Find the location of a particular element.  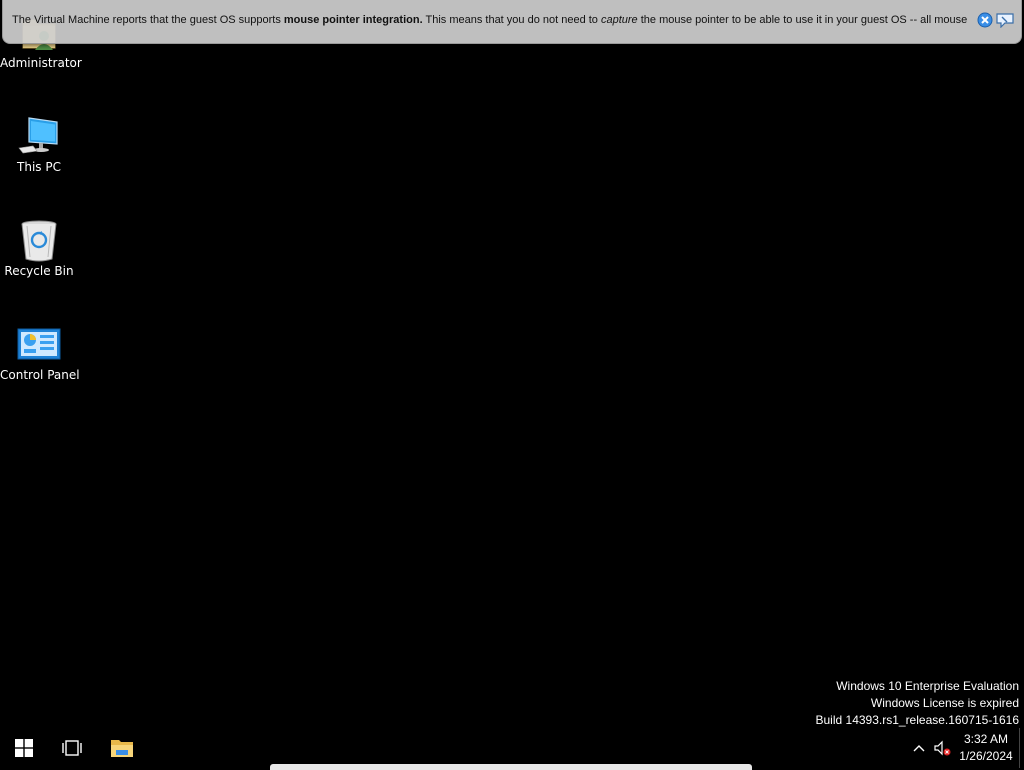

speaker-muted-icon is located at coordinates (942, 748).